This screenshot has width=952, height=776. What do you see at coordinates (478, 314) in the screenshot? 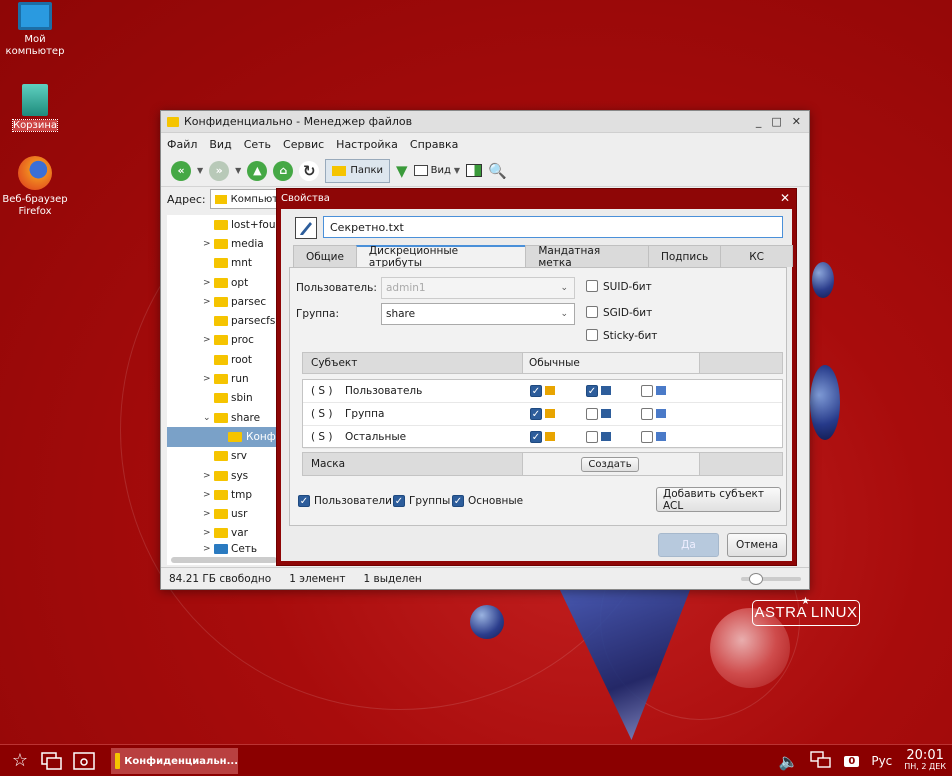
I see `group-select: share ⌄` at bounding box center [478, 314].